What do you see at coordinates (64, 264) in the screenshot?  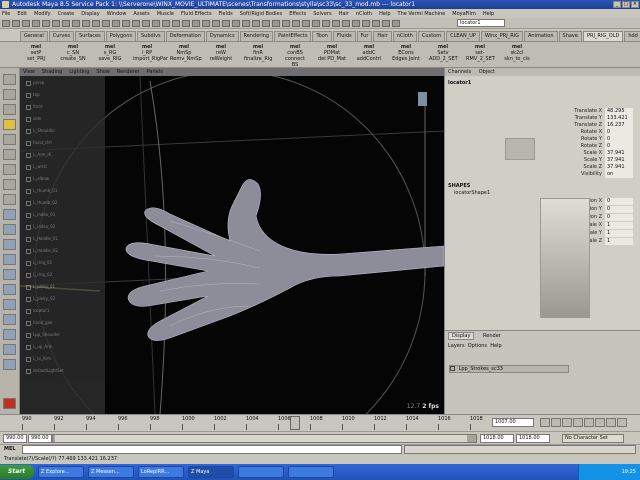 I see `outliner-item: L_ring_01` at bounding box center [64, 264].